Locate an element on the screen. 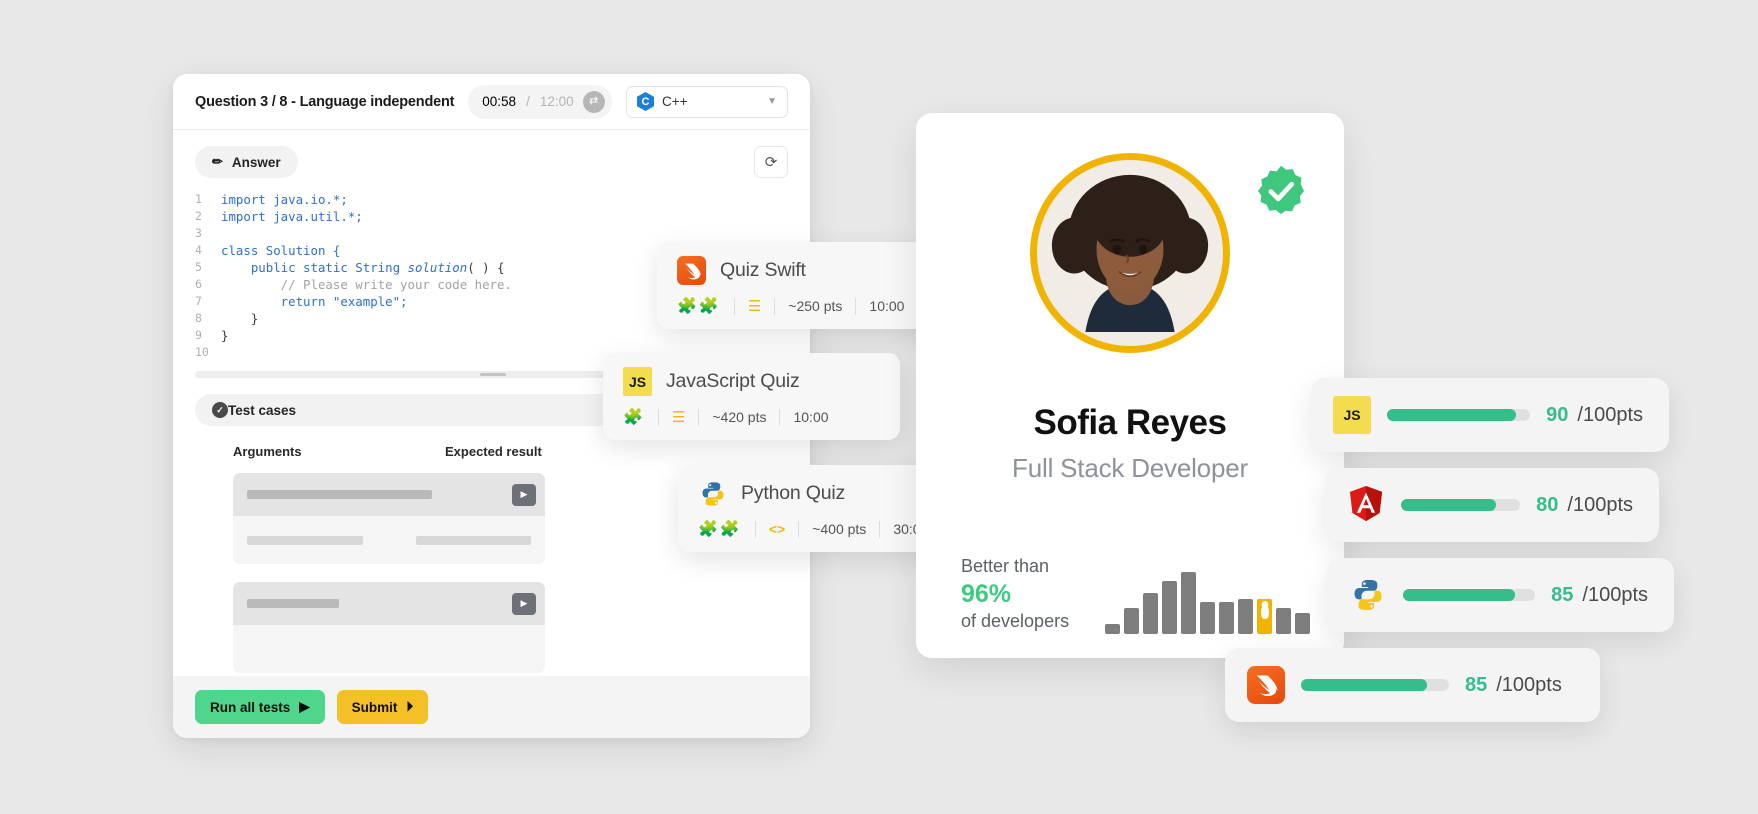 This screenshot has width=1758, height=814. quiz-card-meta: 🧩🧩 <> ~400 pts 30:00 is located at coordinates (825, 529).